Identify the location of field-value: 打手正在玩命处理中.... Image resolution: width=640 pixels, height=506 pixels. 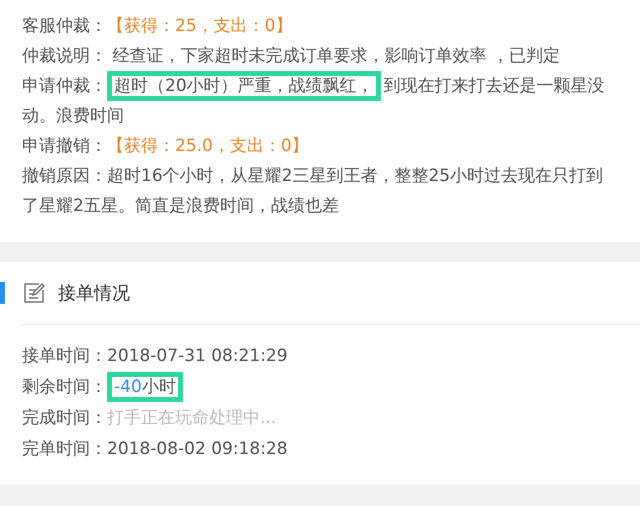
(191, 418).